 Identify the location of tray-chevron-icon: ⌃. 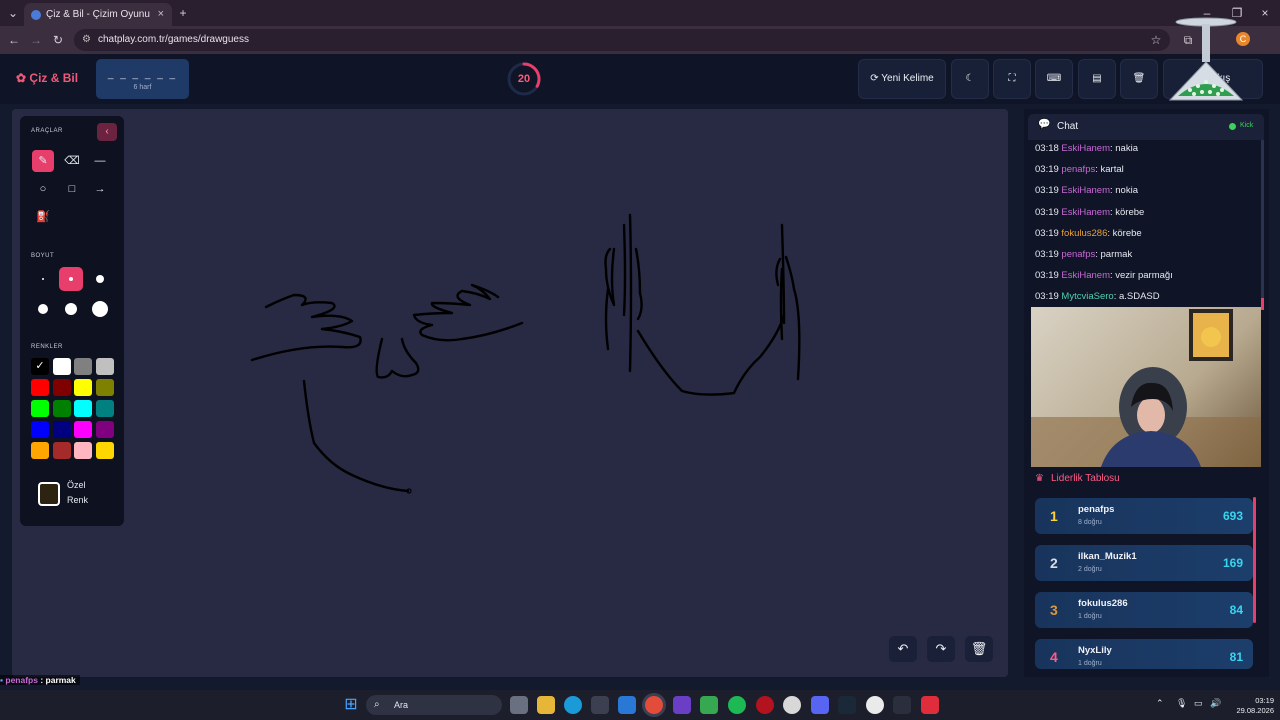
(1160, 703).